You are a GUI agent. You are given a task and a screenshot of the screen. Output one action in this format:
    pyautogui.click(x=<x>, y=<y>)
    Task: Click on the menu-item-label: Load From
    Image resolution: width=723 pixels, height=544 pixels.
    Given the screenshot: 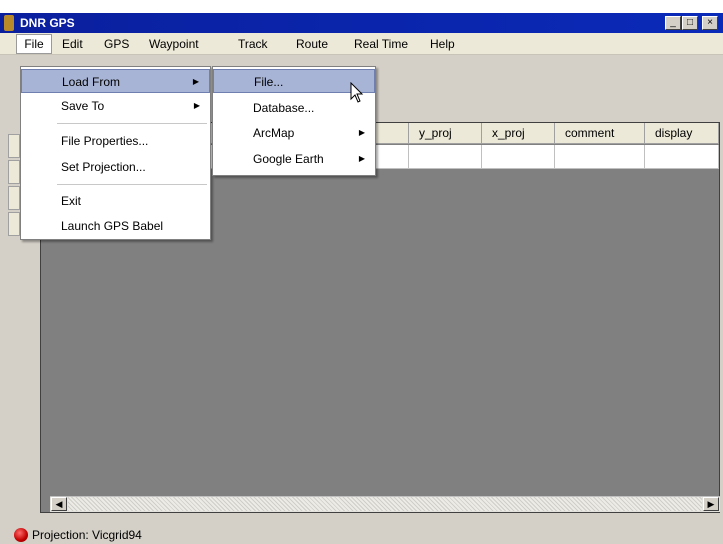 What is the action you would take?
    pyautogui.click(x=91, y=82)
    